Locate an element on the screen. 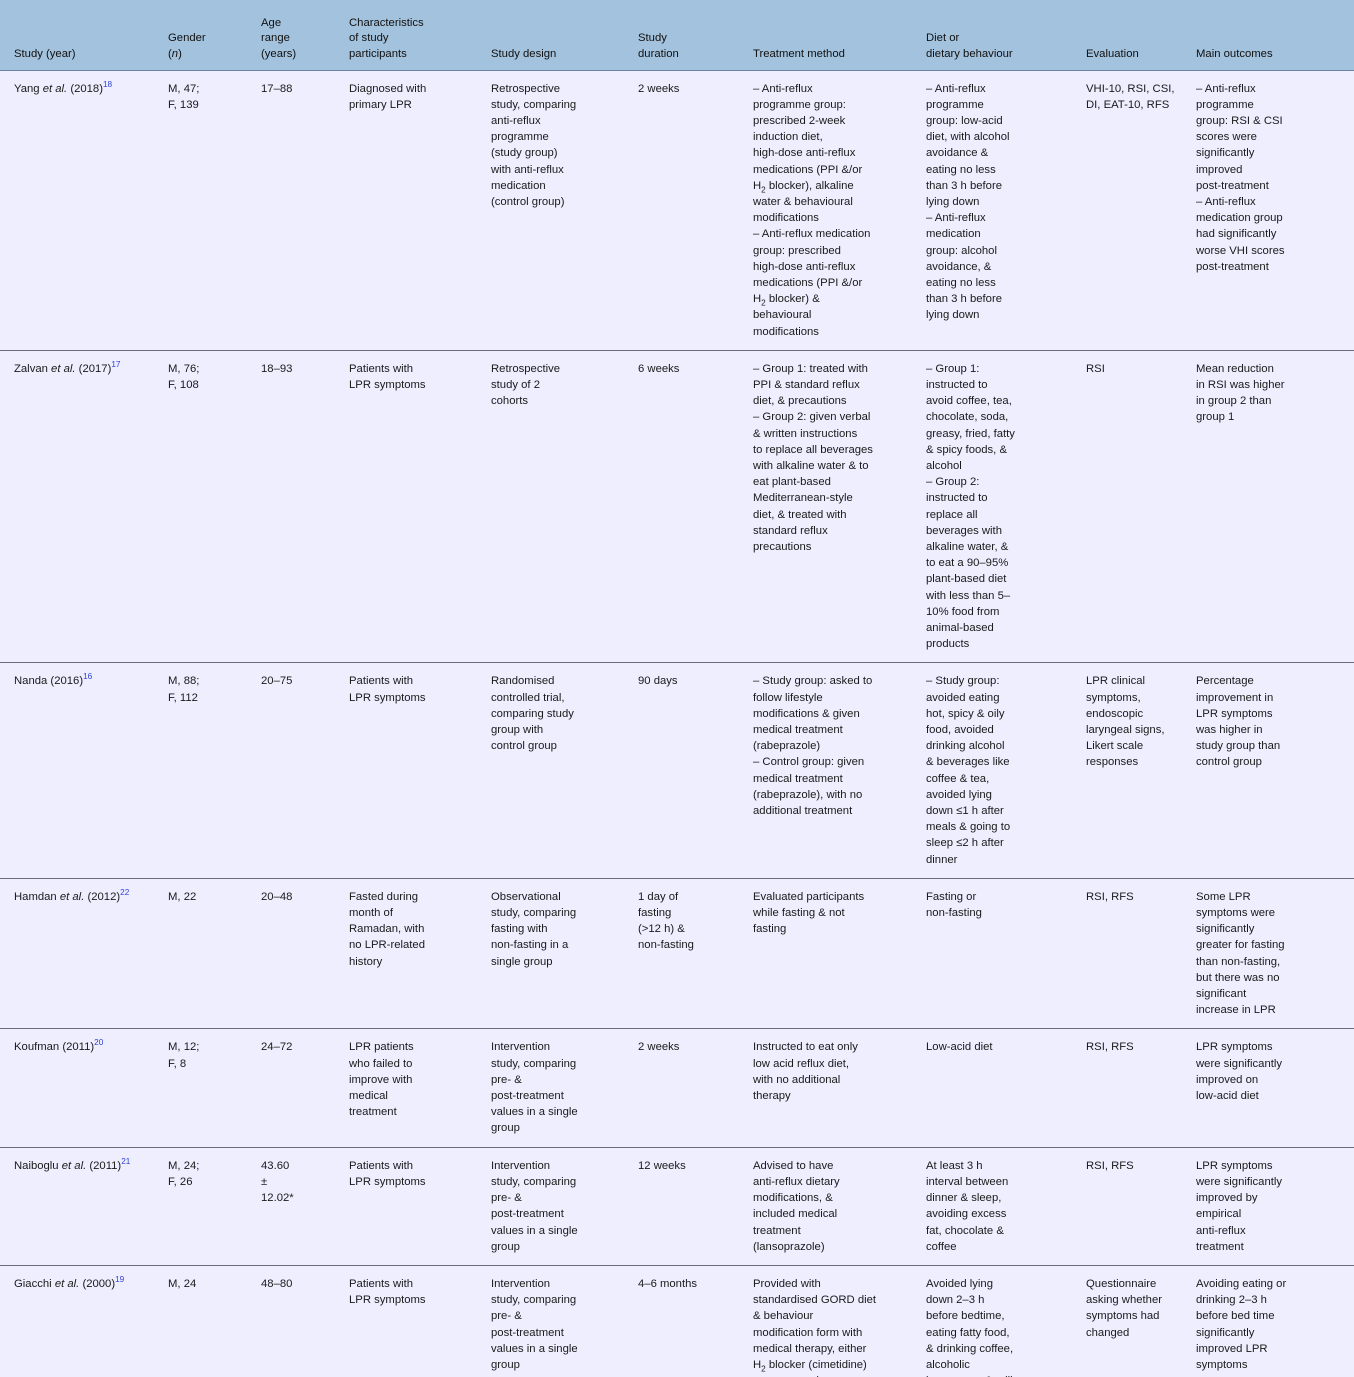 The width and height of the screenshot is (1354, 1377). column-header-treatment-method: Treatment method is located at coordinates (839, 35).